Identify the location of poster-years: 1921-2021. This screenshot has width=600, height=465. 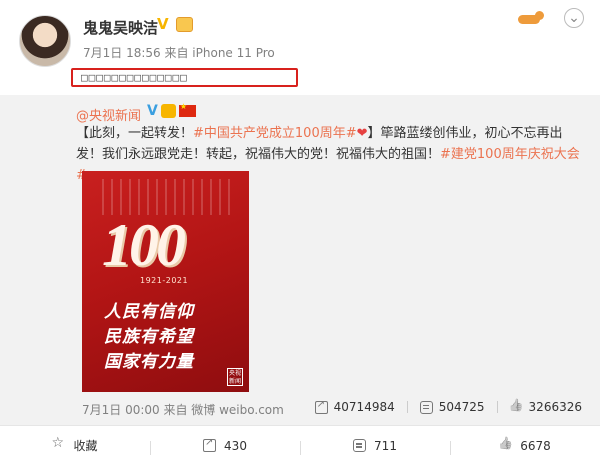
(164, 280).